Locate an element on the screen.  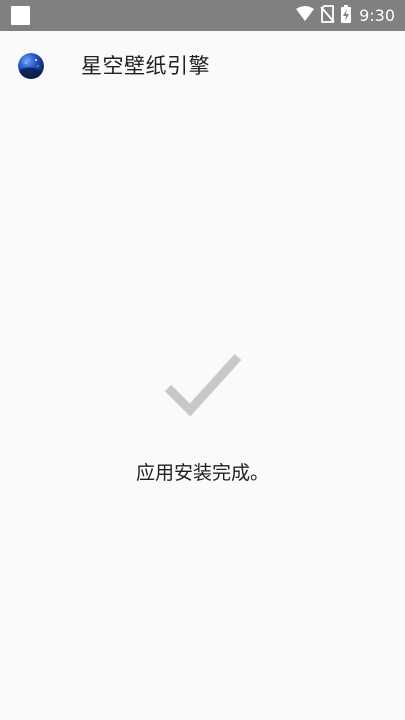
checkmark-icon is located at coordinates (203, 385).